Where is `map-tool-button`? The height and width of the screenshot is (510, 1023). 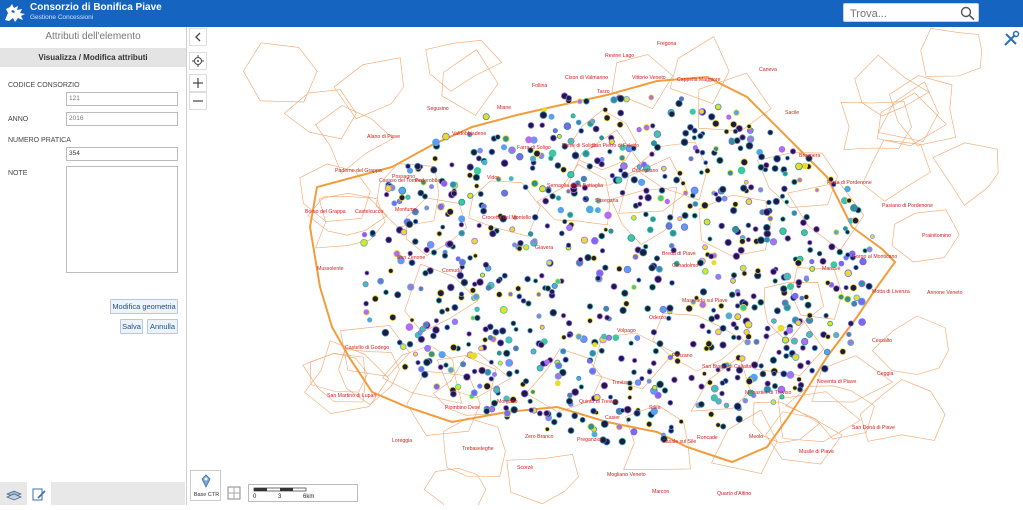
map-tool-button is located at coordinates (234, 493).